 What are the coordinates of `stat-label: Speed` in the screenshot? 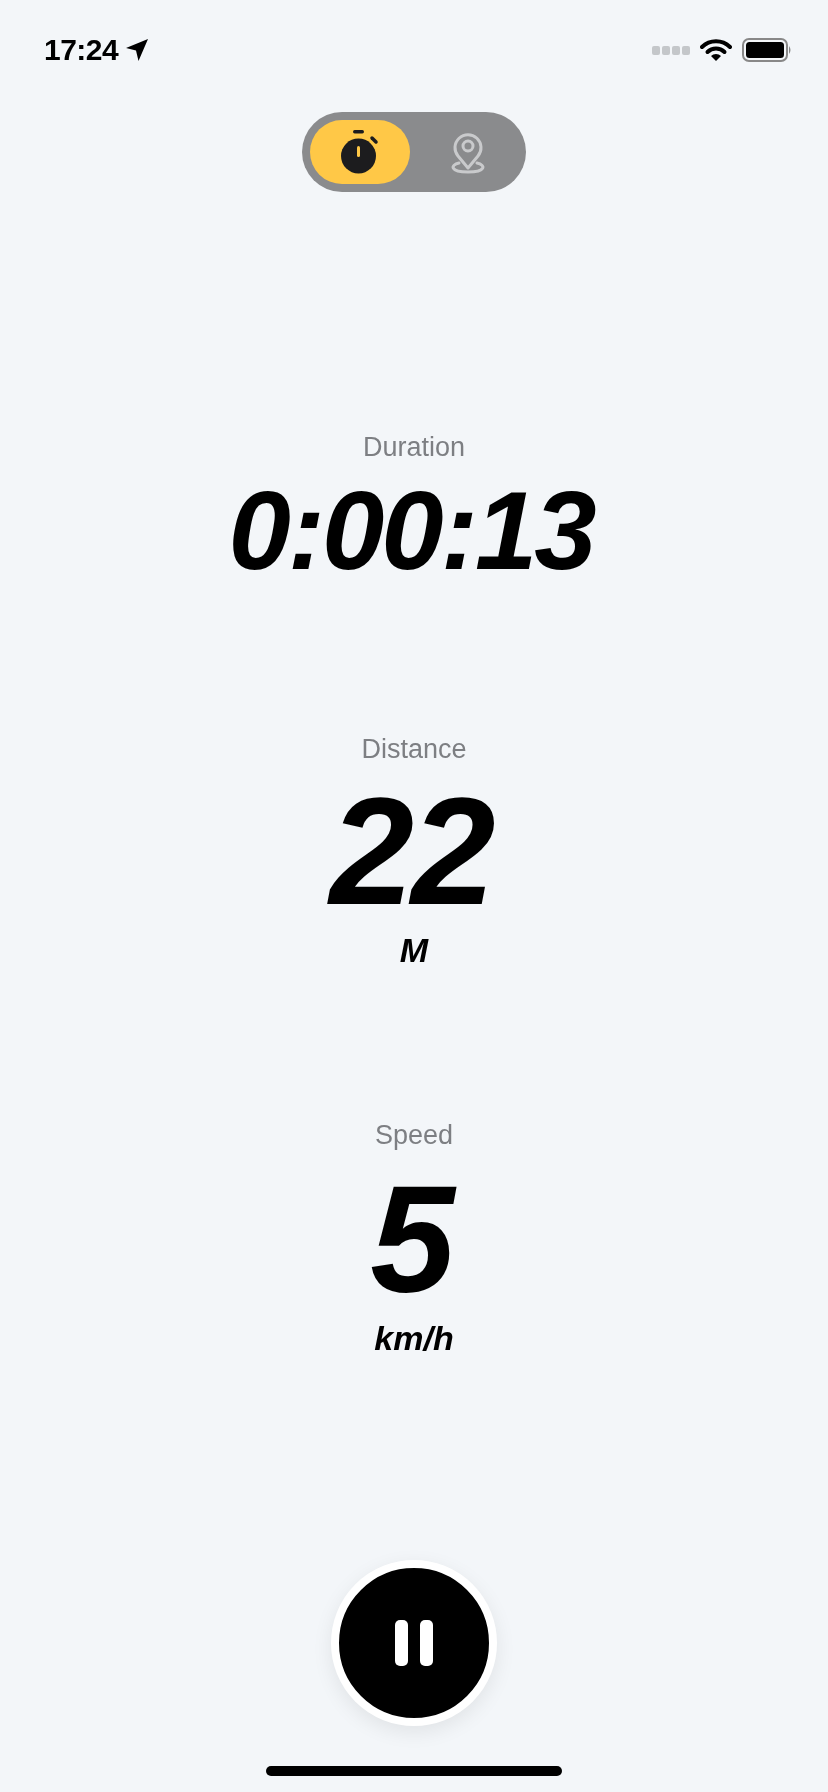 It's located at (414, 1135).